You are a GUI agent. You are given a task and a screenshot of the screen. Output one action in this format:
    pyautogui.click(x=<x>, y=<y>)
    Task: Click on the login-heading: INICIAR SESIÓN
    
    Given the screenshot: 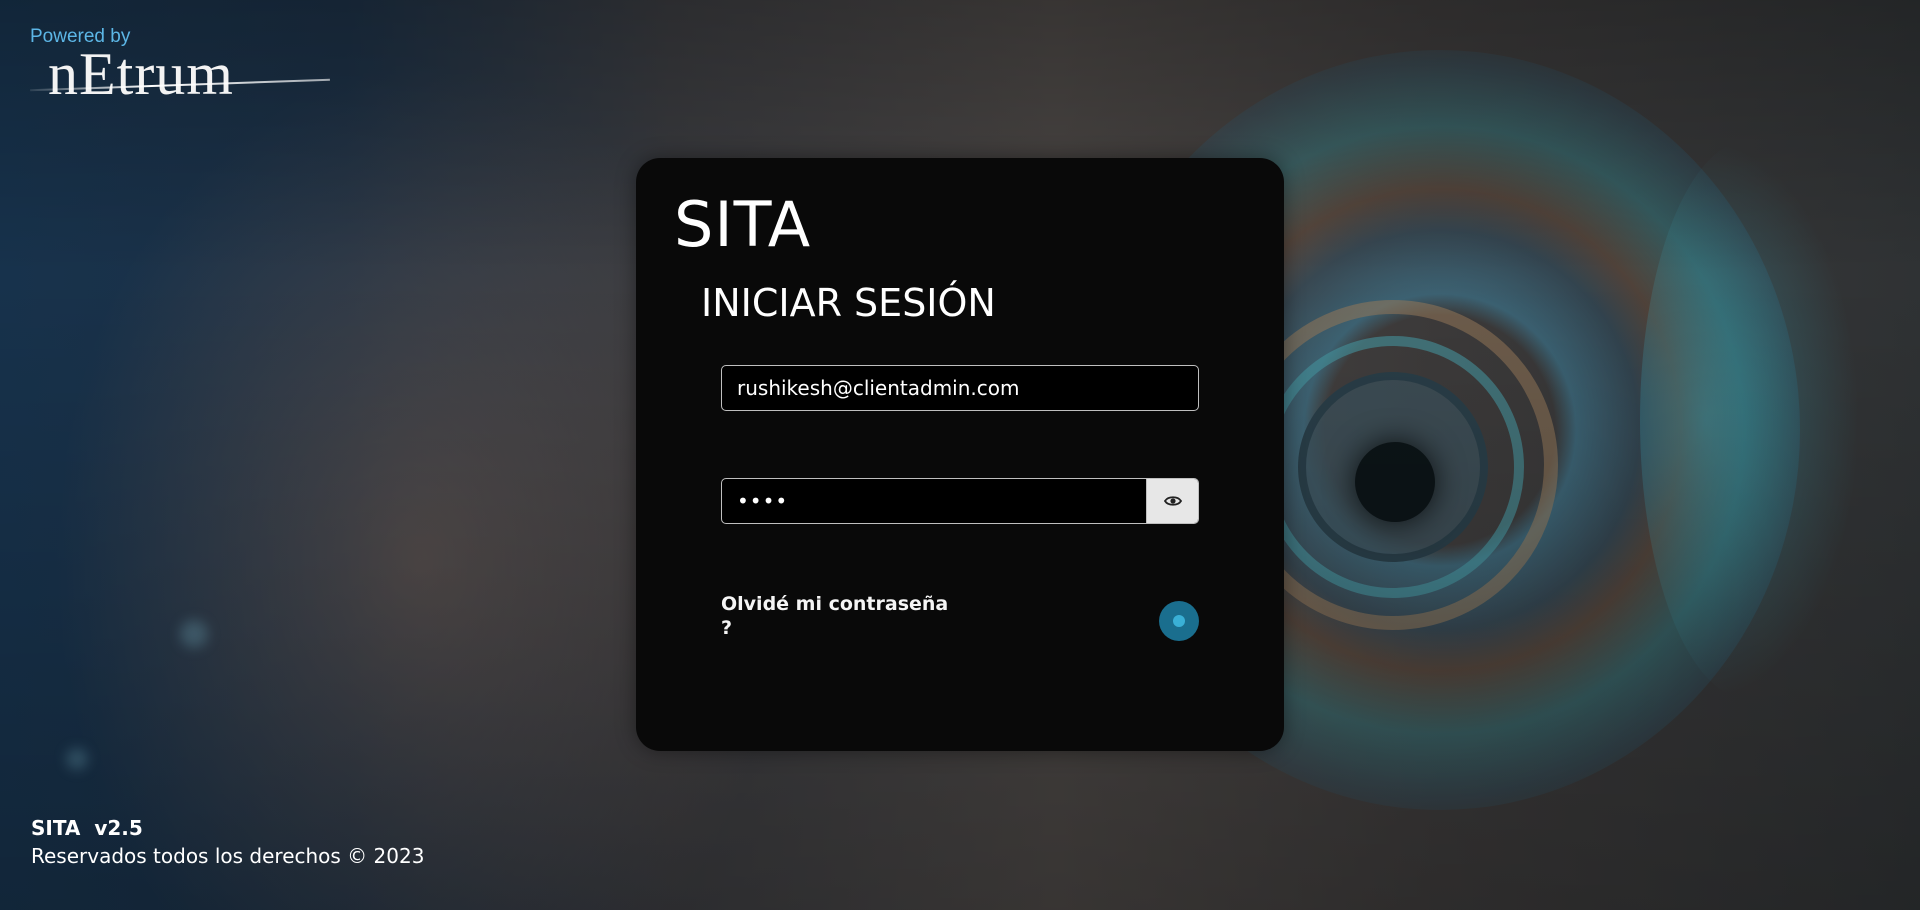 What is the action you would take?
    pyautogui.click(x=848, y=303)
    